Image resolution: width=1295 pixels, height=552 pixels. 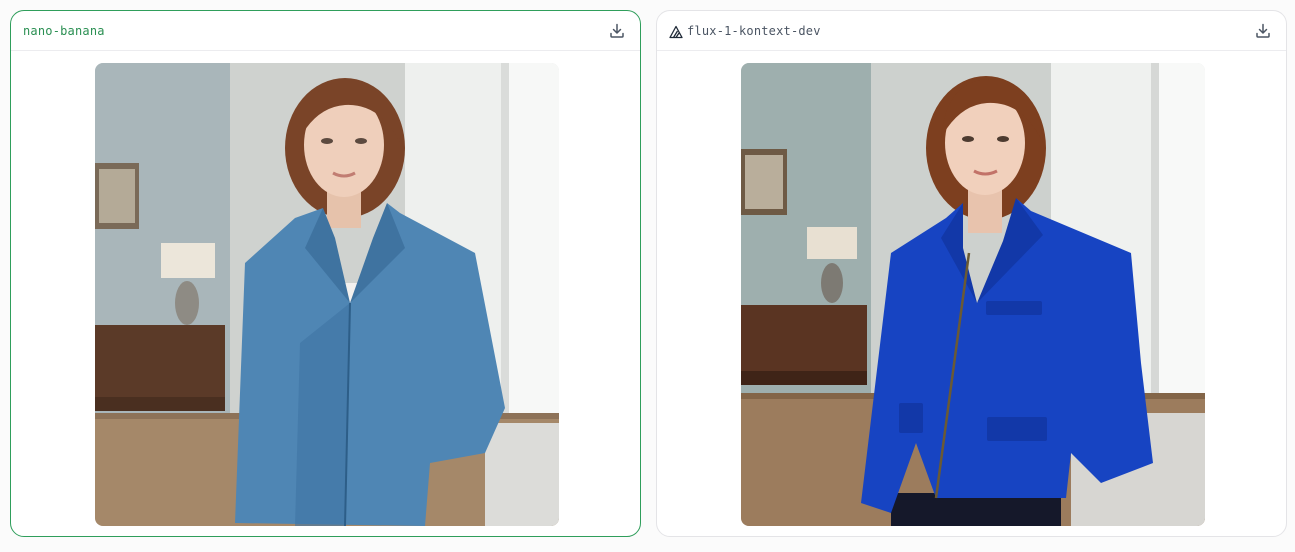 What do you see at coordinates (754, 31) in the screenshot?
I see `model-name-label: flux-1-kontext-dev` at bounding box center [754, 31].